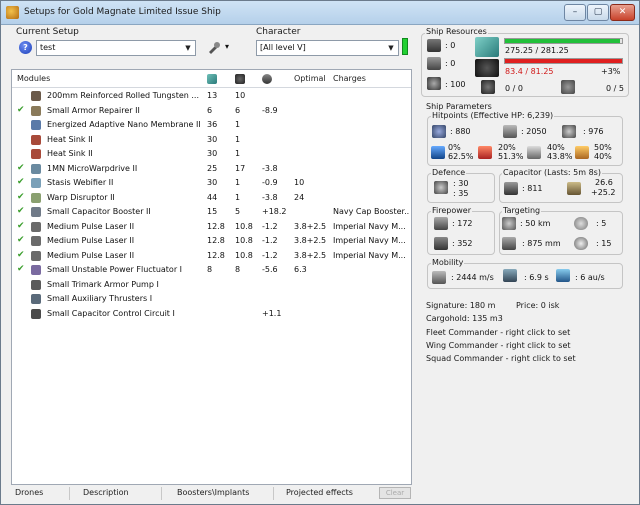 This screenshot has height=505, width=640. What do you see at coordinates (349, 78) in the screenshot?
I see `charges-column-header: Charges` at bounding box center [349, 78].